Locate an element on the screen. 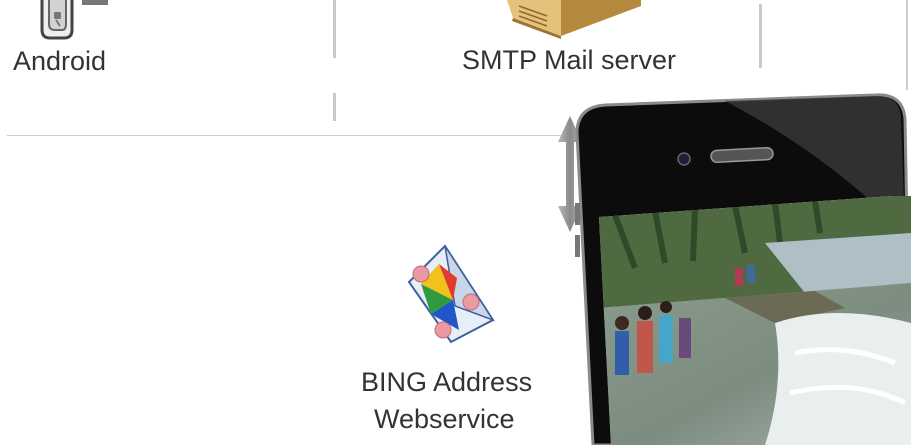 This screenshot has width=911, height=445. mail-server-icon is located at coordinates (574, 19).